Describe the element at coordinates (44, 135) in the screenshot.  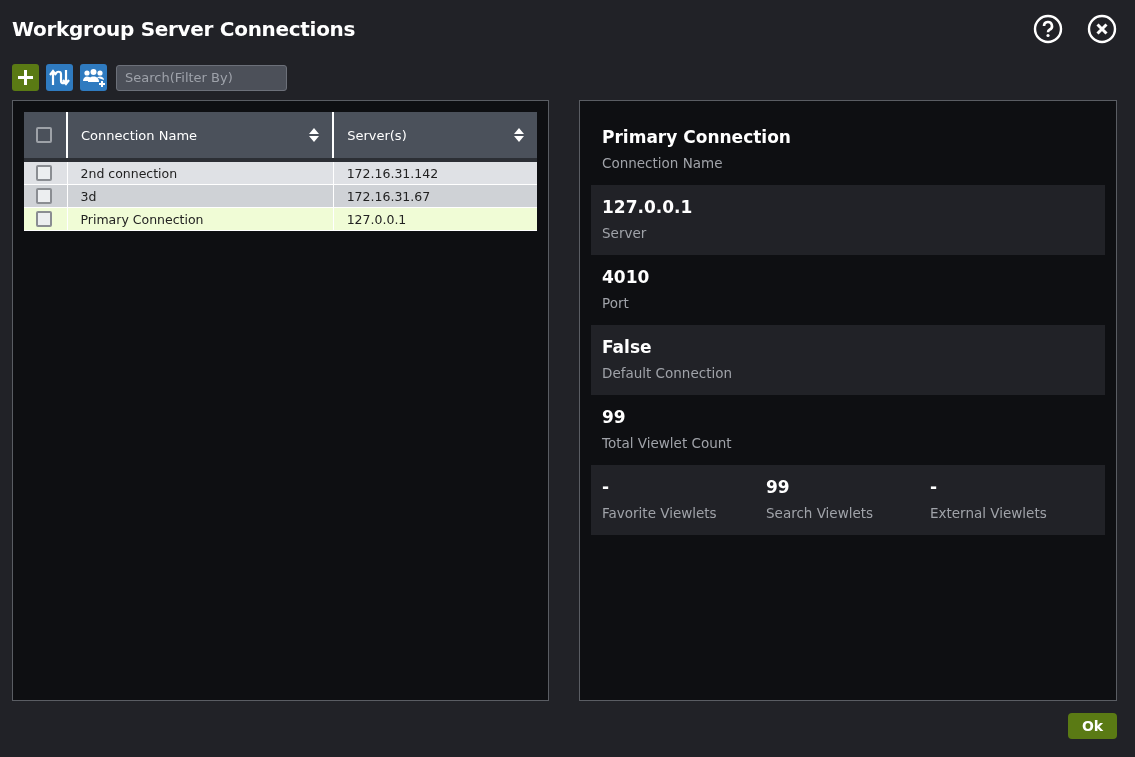
I see `select-all-checkbox` at that location.